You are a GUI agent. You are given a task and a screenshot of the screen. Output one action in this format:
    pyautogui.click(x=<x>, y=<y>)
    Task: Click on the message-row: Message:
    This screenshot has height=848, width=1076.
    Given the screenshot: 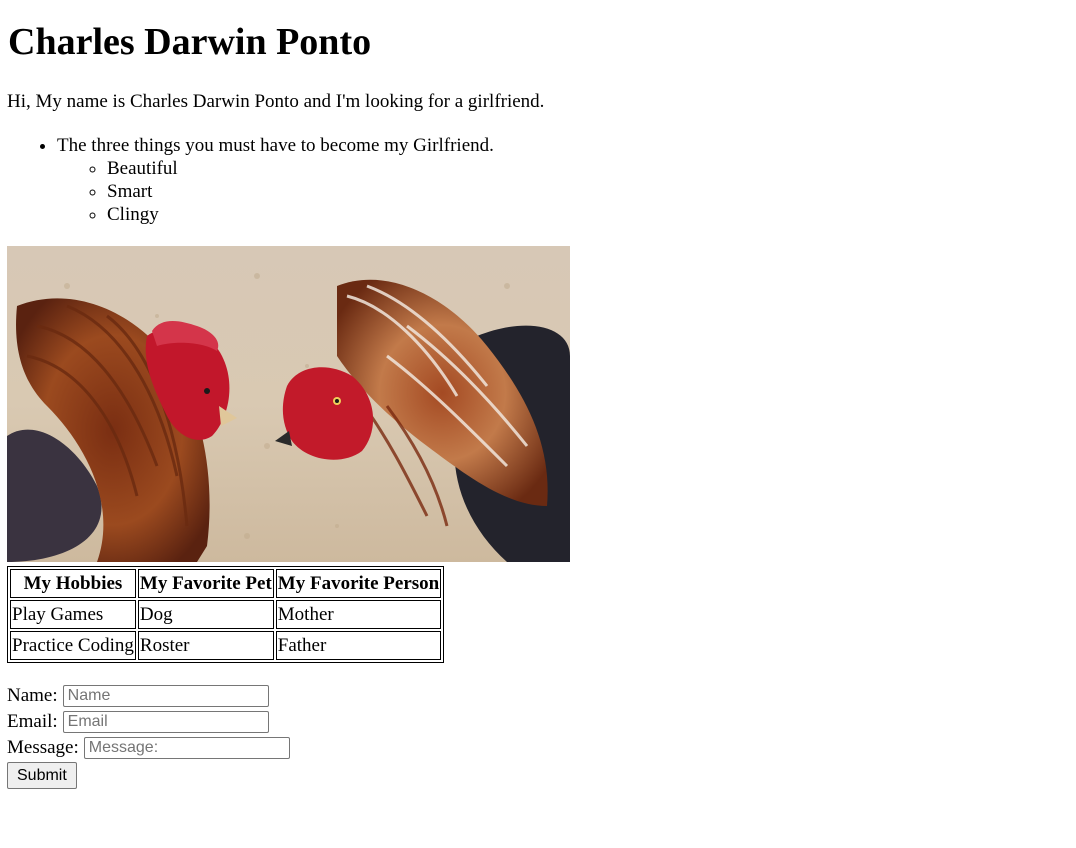 What is the action you would take?
    pyautogui.click(x=148, y=748)
    